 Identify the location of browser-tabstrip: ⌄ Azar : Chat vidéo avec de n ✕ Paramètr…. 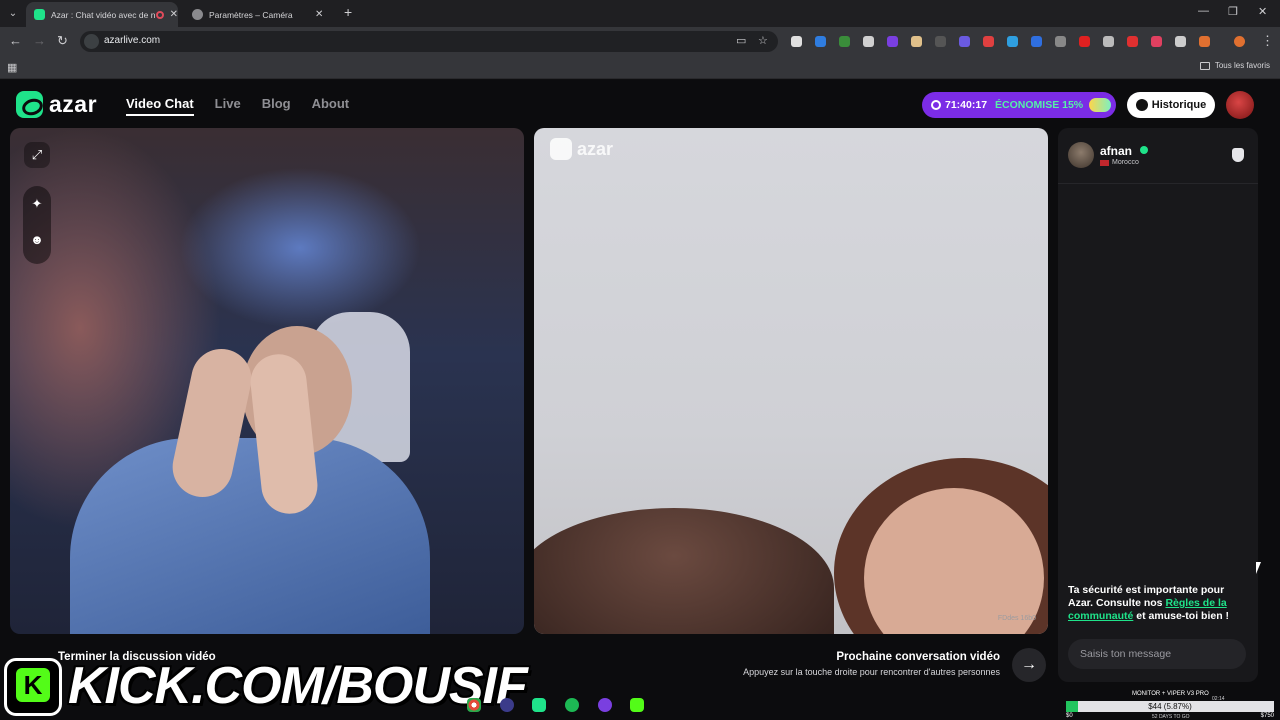
(640, 13).